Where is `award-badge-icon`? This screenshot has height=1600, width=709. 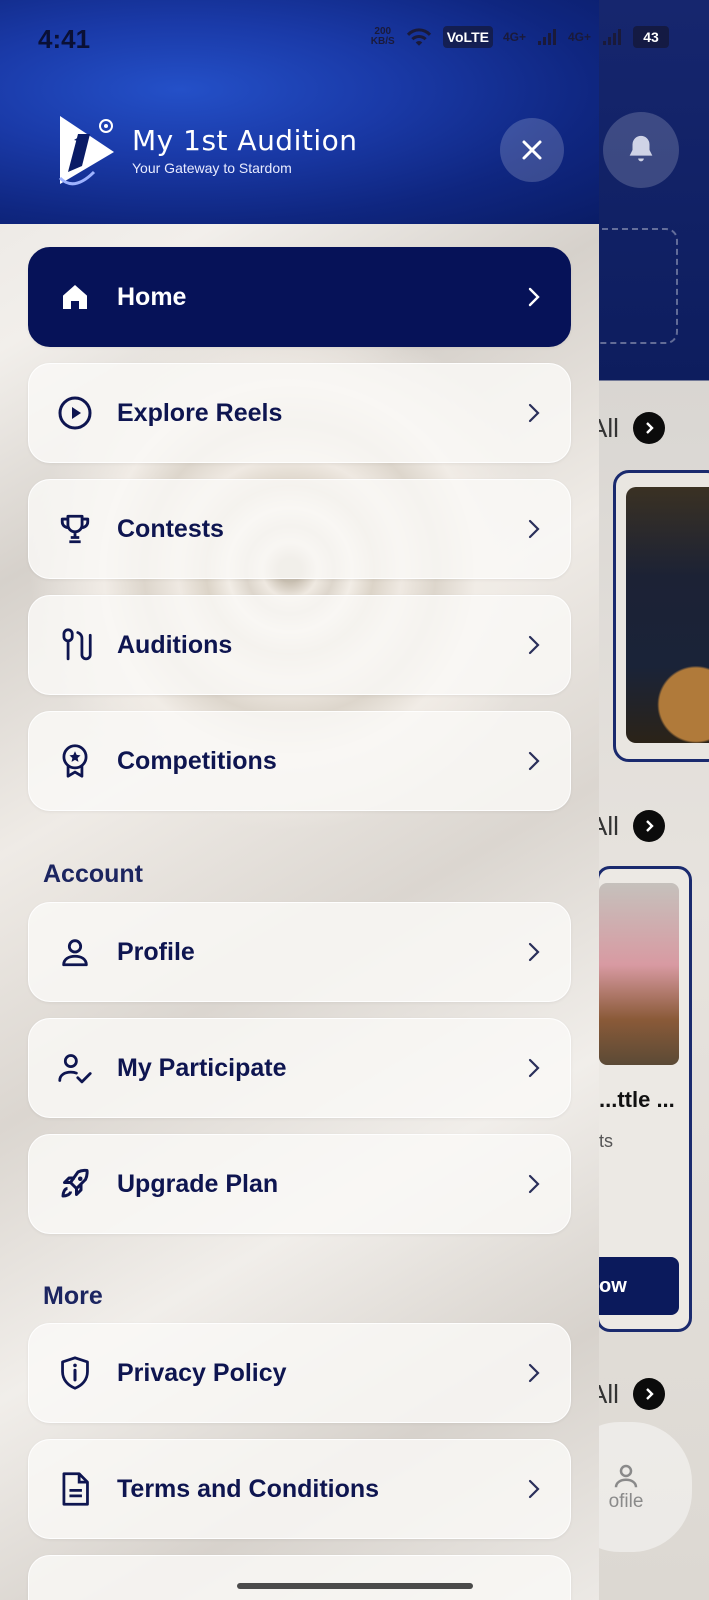
award-badge-icon is located at coordinates (75, 761).